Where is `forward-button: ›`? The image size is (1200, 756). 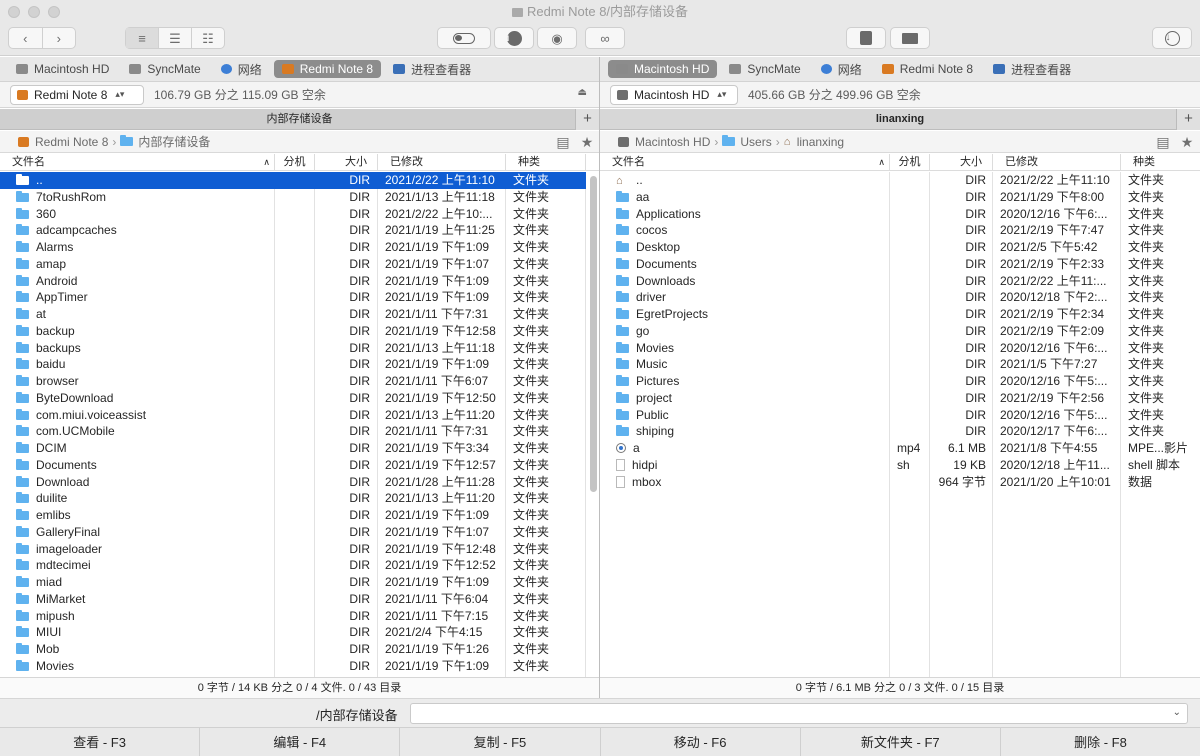 forward-button: › is located at coordinates (59, 38).